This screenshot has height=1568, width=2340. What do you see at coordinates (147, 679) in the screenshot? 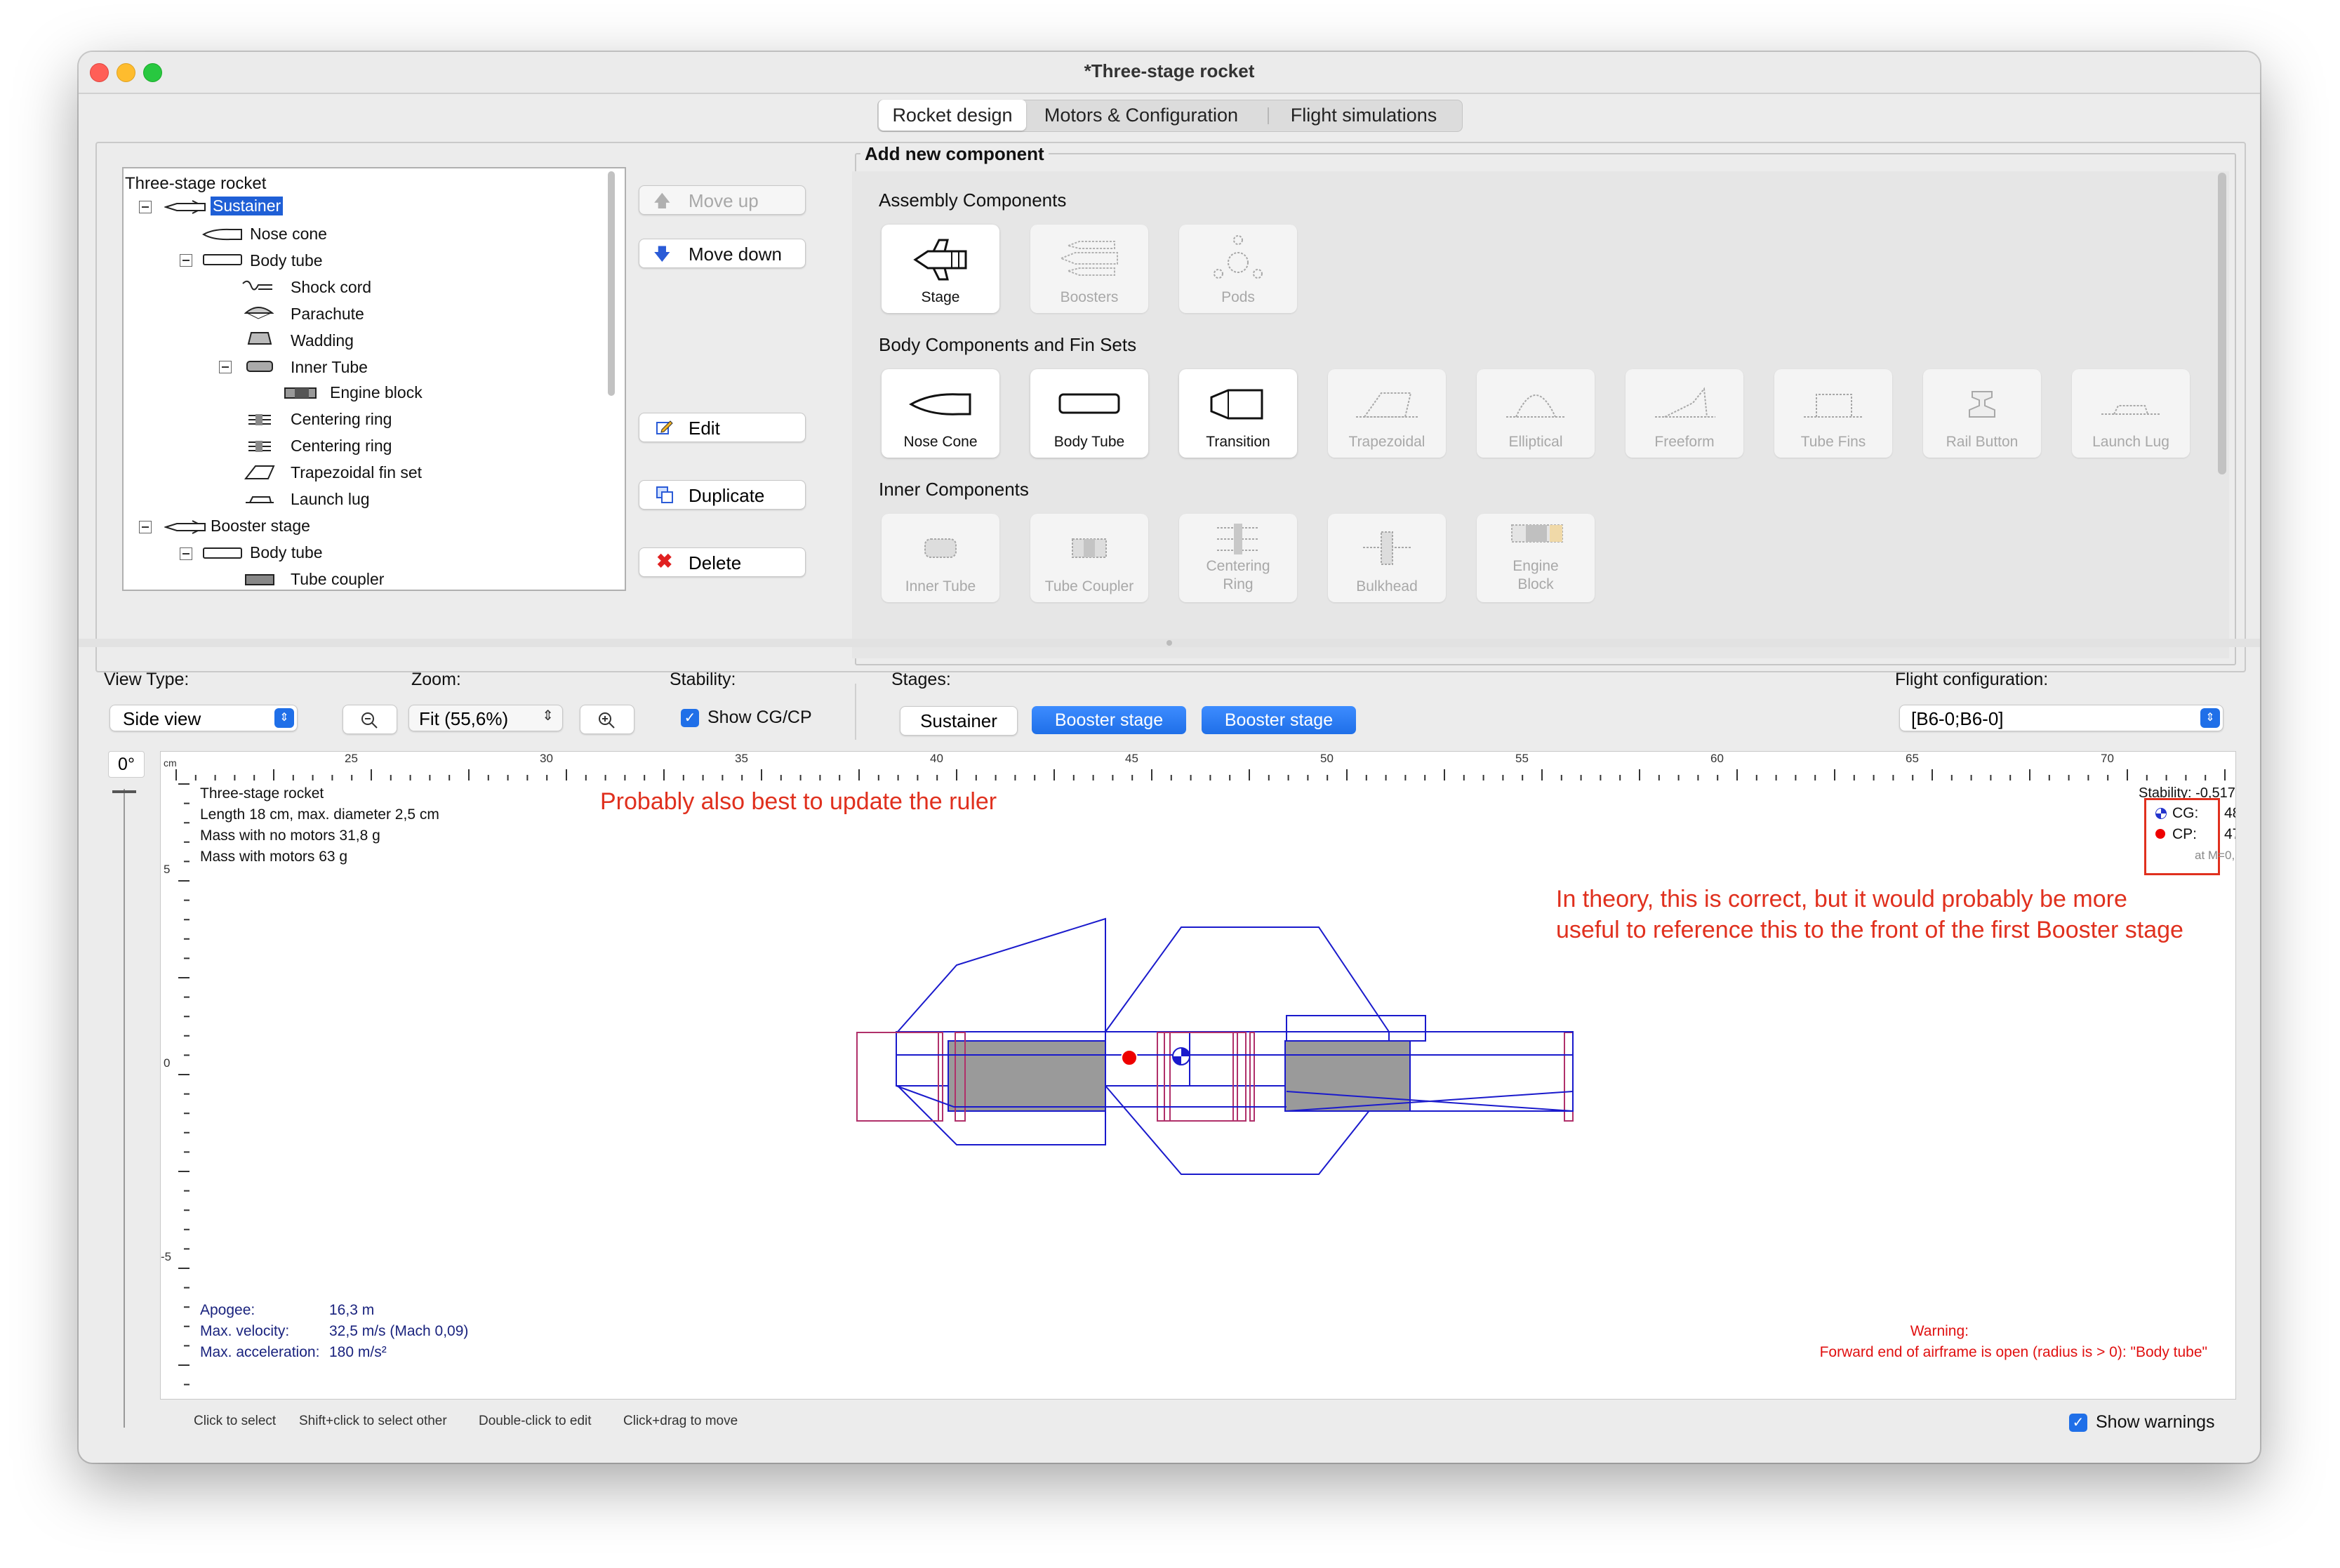
I see `view-type-label: View Type:` at bounding box center [147, 679].